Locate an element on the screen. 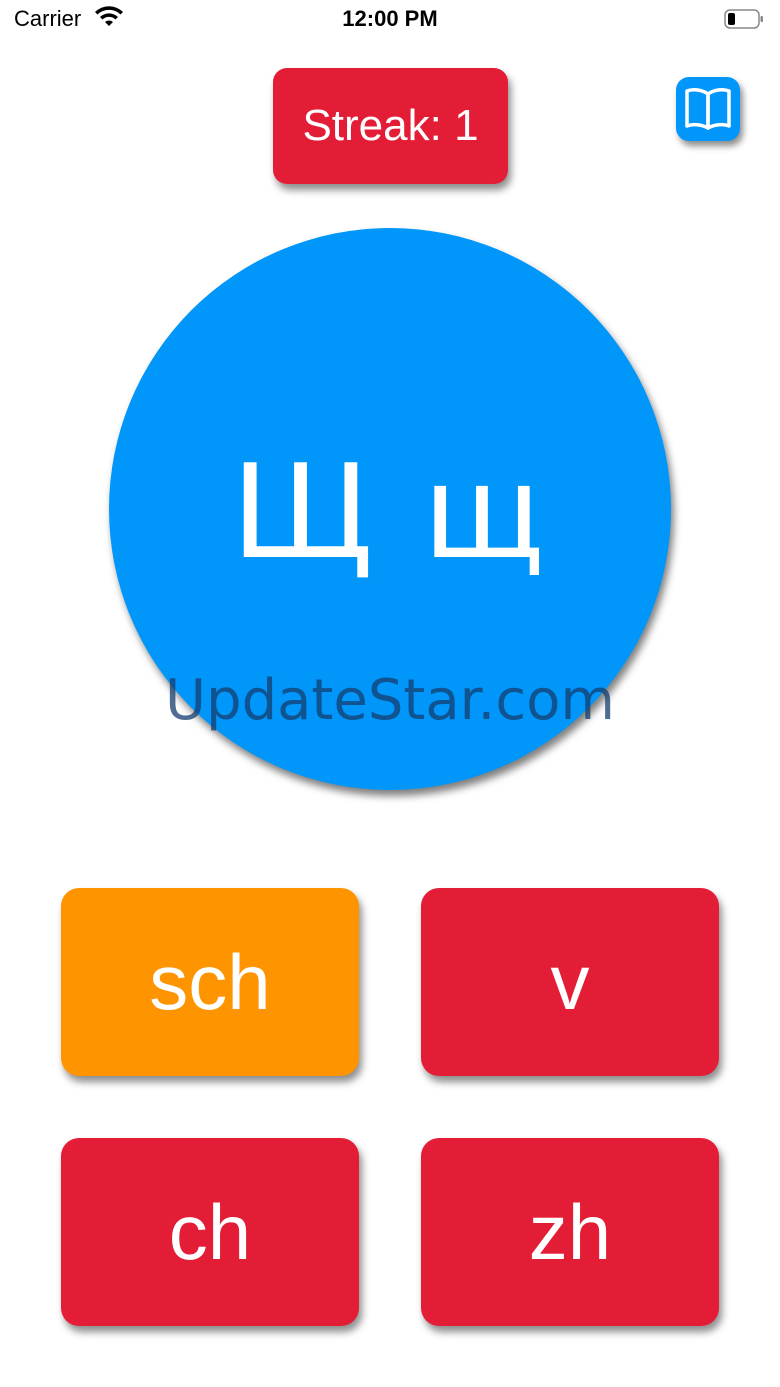 Image resolution: width=780 pixels, height=1387 pixels. book-icon is located at coordinates (708, 109).